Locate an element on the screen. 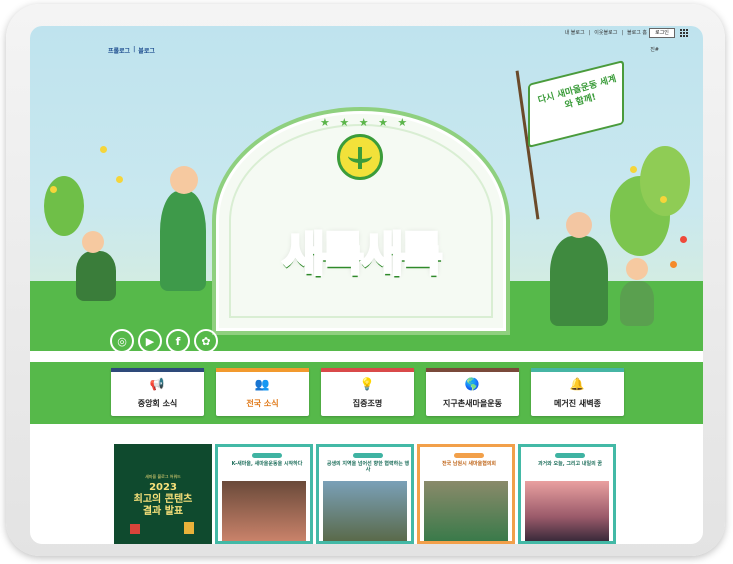  menu-central-news: 📢 중앙회 소식 is located at coordinates (157, 392).